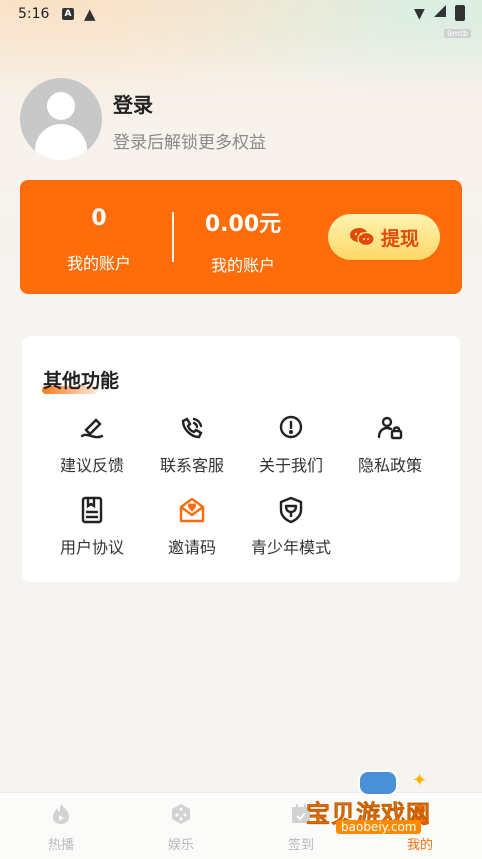  Describe the element at coordinates (291, 428) in the screenshot. I see `info-alert-icon` at that location.